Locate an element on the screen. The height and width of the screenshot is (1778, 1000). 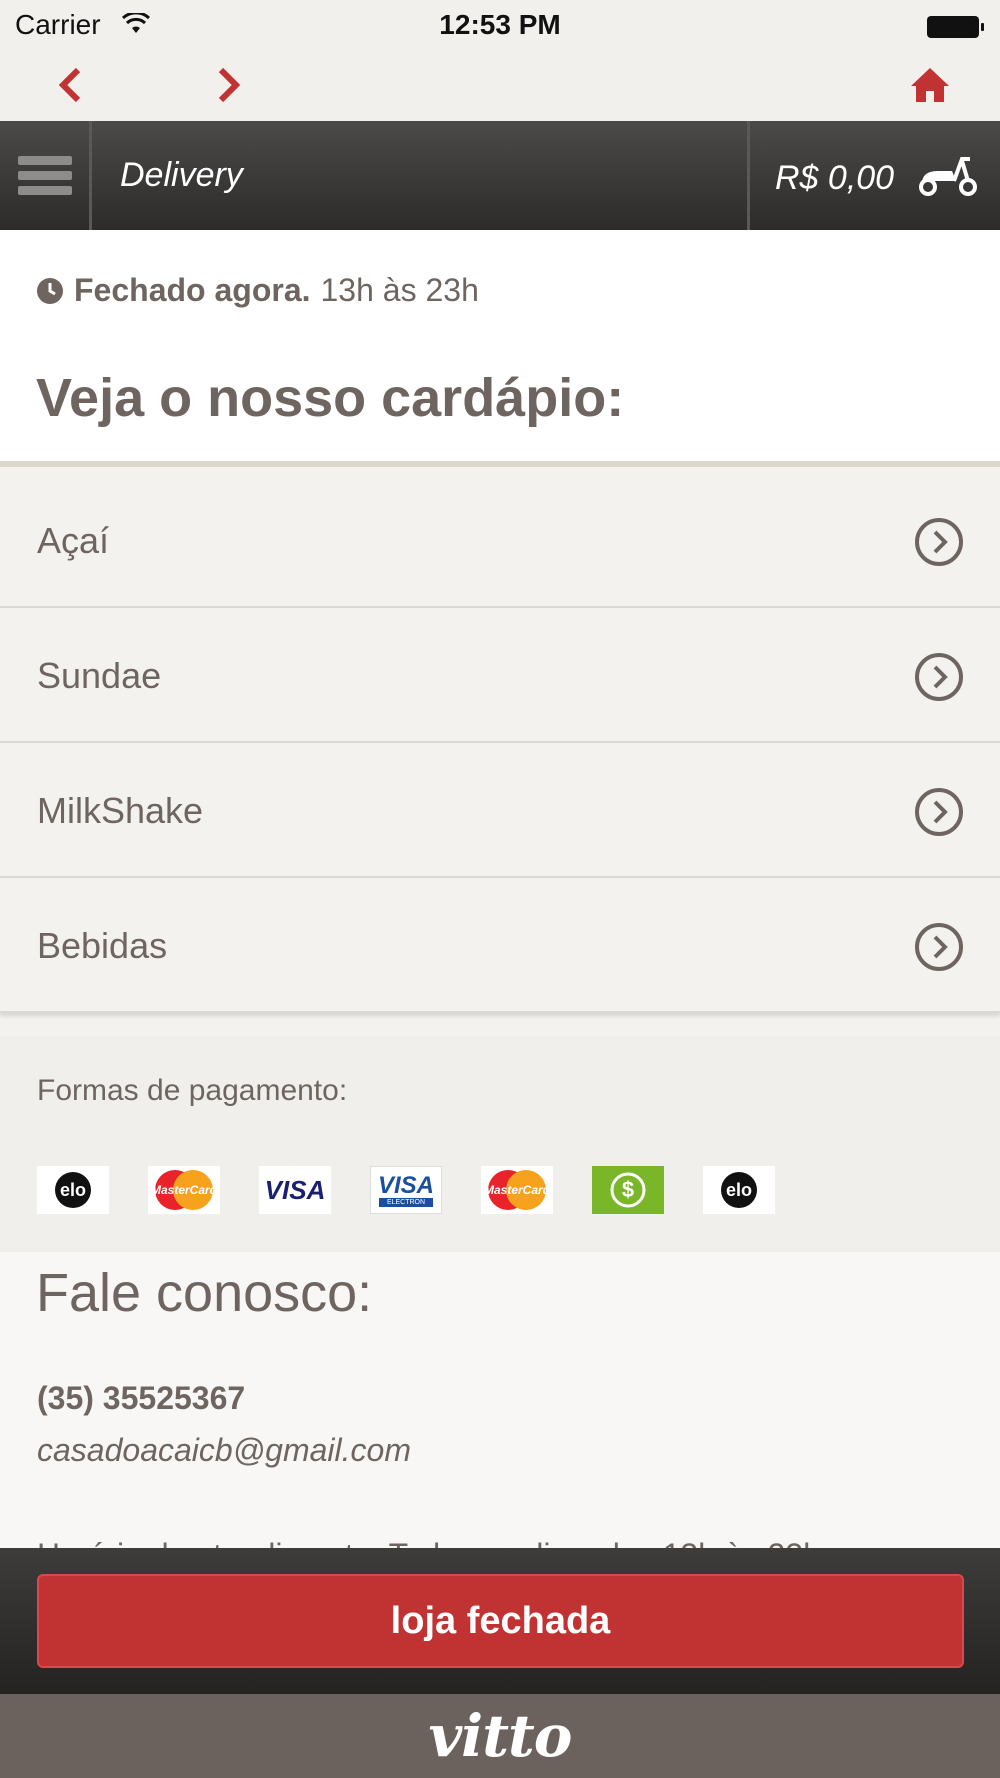
home-button is located at coordinates (930, 85).